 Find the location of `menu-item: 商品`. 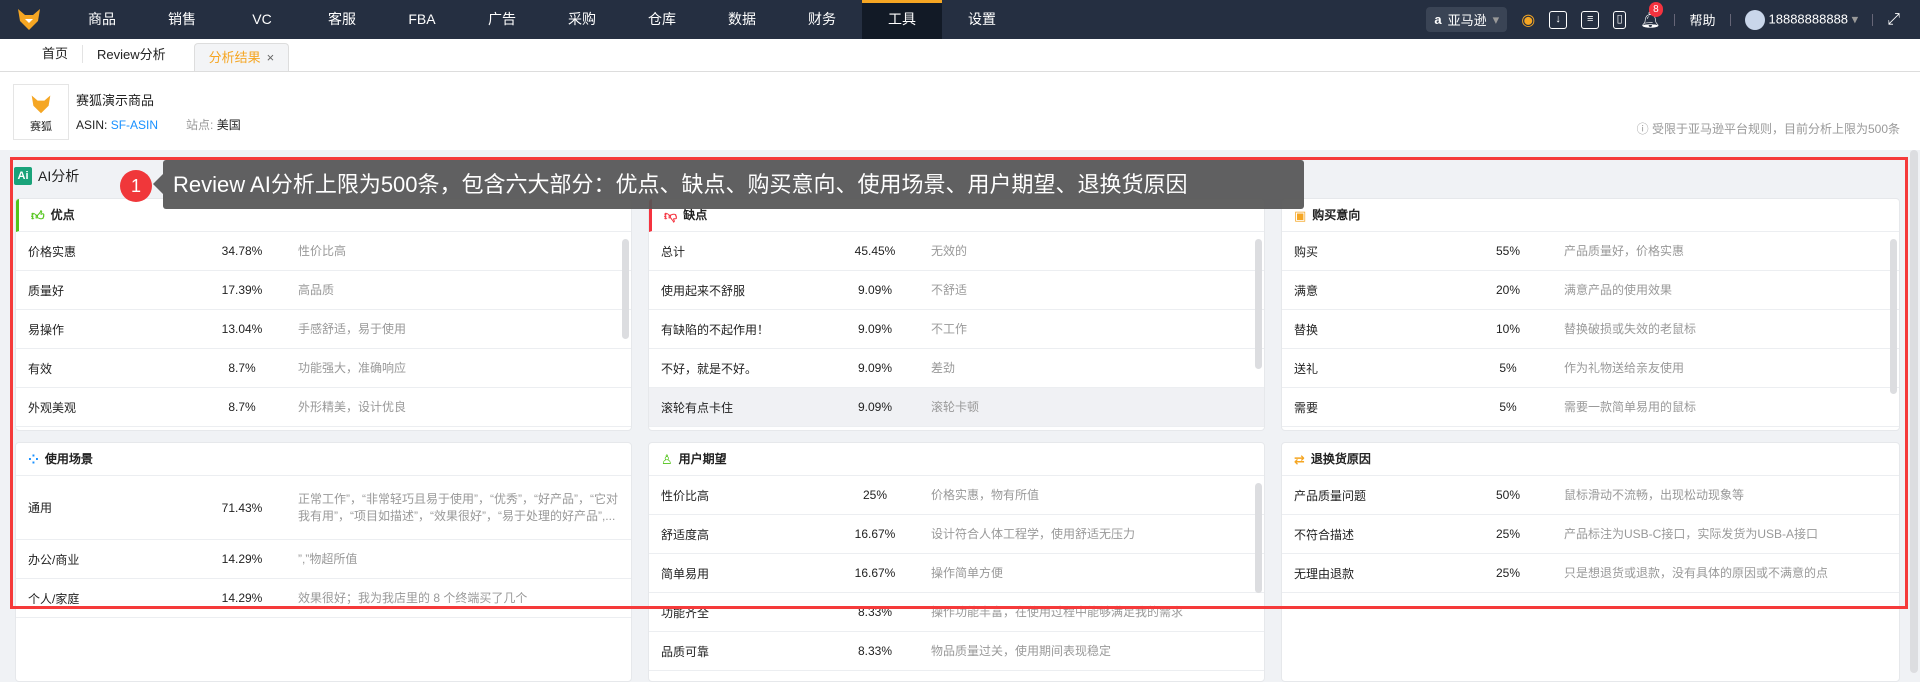

menu-item: 商品 is located at coordinates (102, 19).